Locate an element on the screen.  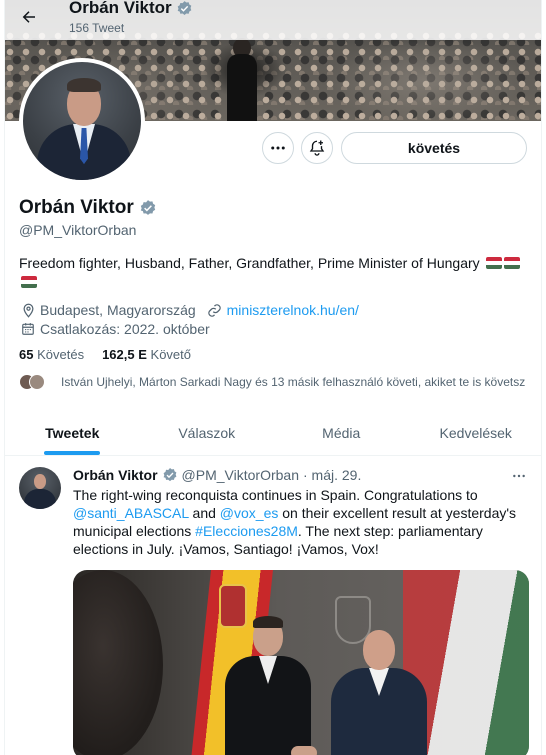
follow-counts: 65 Követés 162,5 E Követő is located at coordinates (105, 354).